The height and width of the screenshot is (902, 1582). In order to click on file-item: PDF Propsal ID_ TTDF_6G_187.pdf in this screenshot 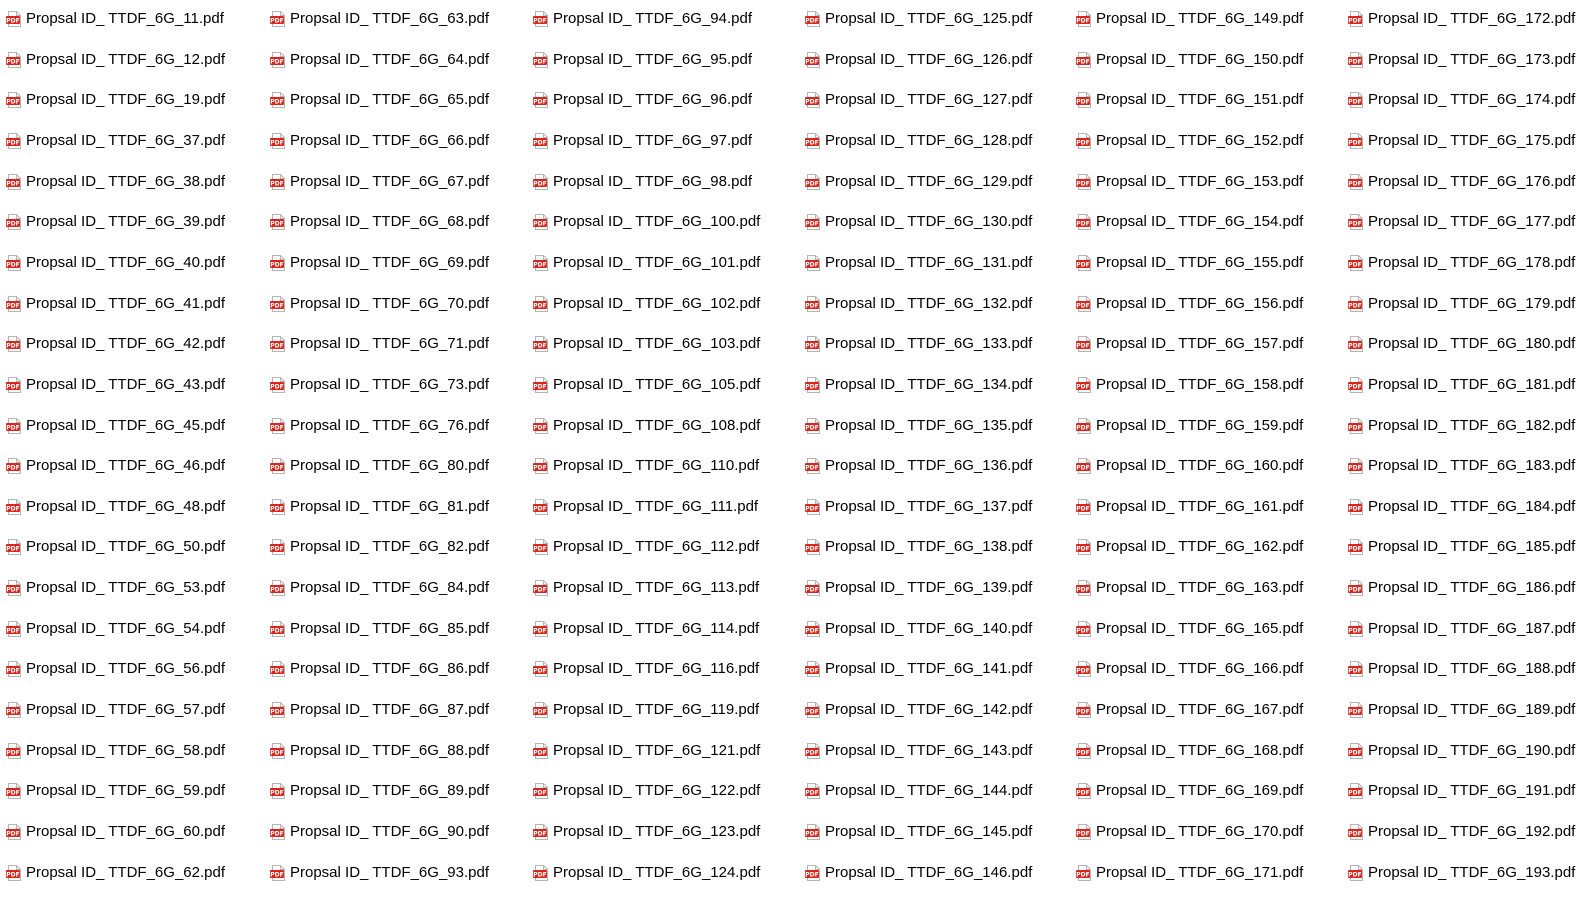, I will do `click(1461, 629)`.